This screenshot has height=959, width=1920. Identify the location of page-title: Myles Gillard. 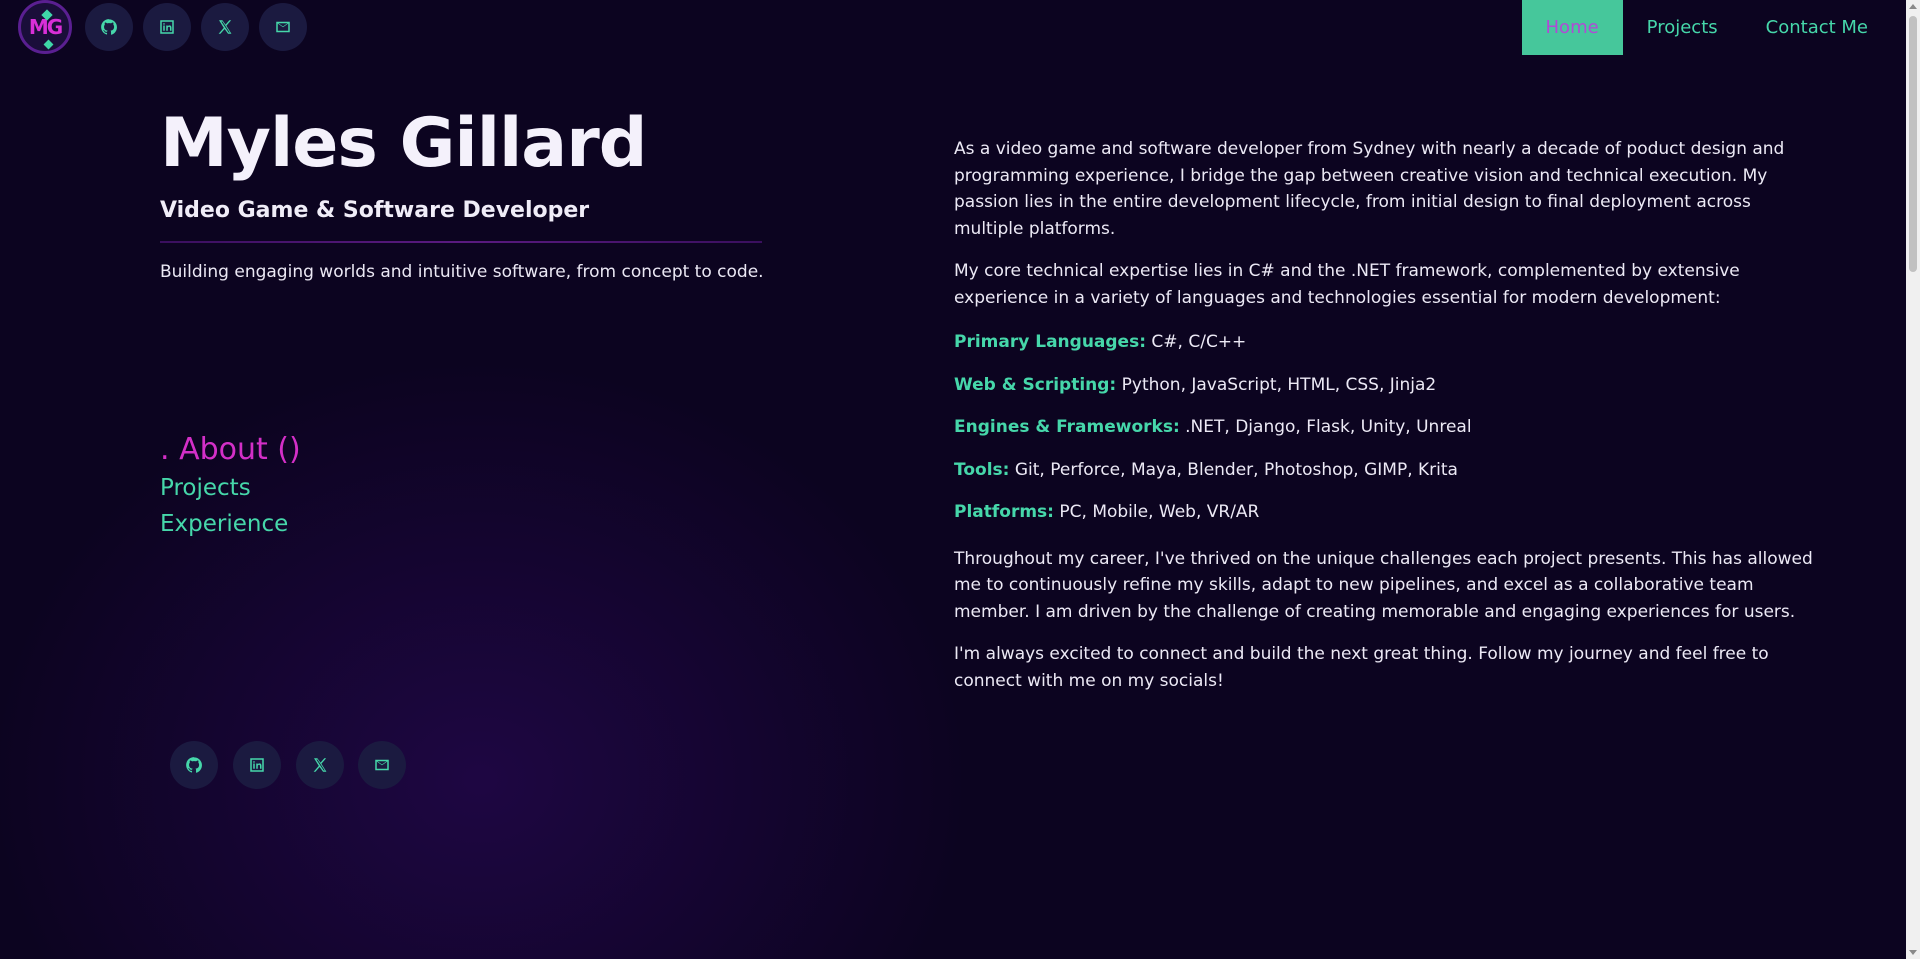
(403, 143).